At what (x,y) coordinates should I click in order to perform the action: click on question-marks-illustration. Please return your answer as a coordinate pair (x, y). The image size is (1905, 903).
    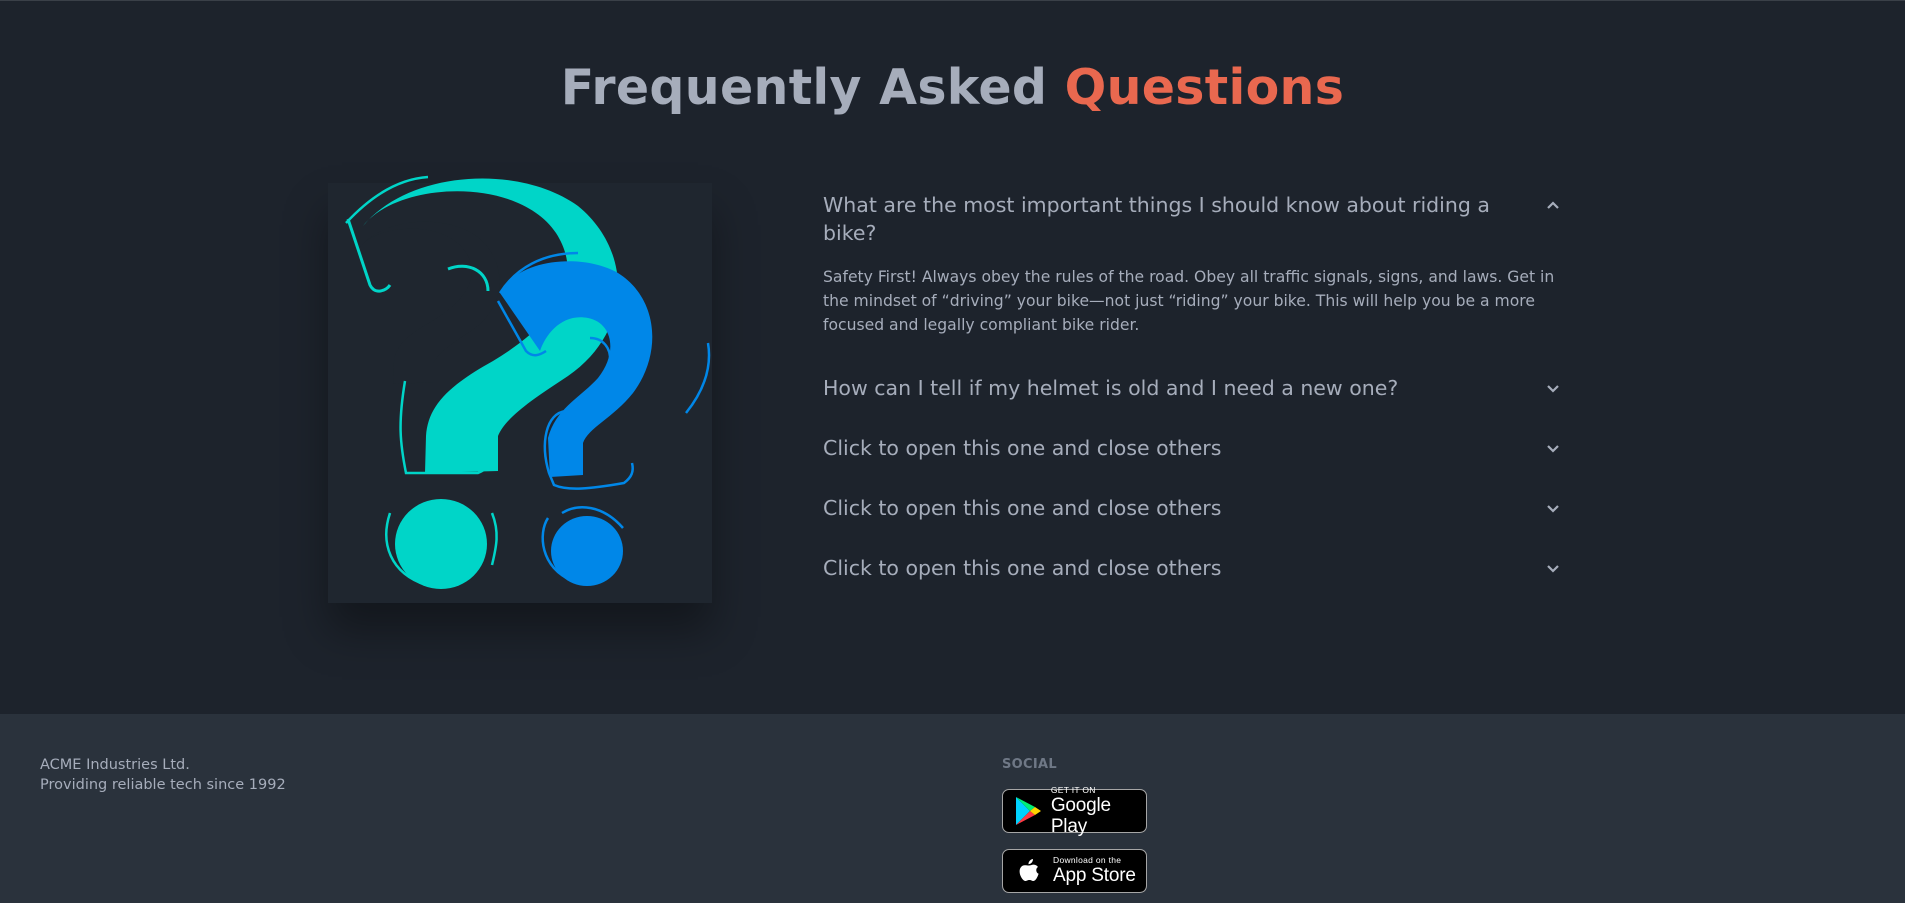
    Looking at the image, I should click on (520, 388).